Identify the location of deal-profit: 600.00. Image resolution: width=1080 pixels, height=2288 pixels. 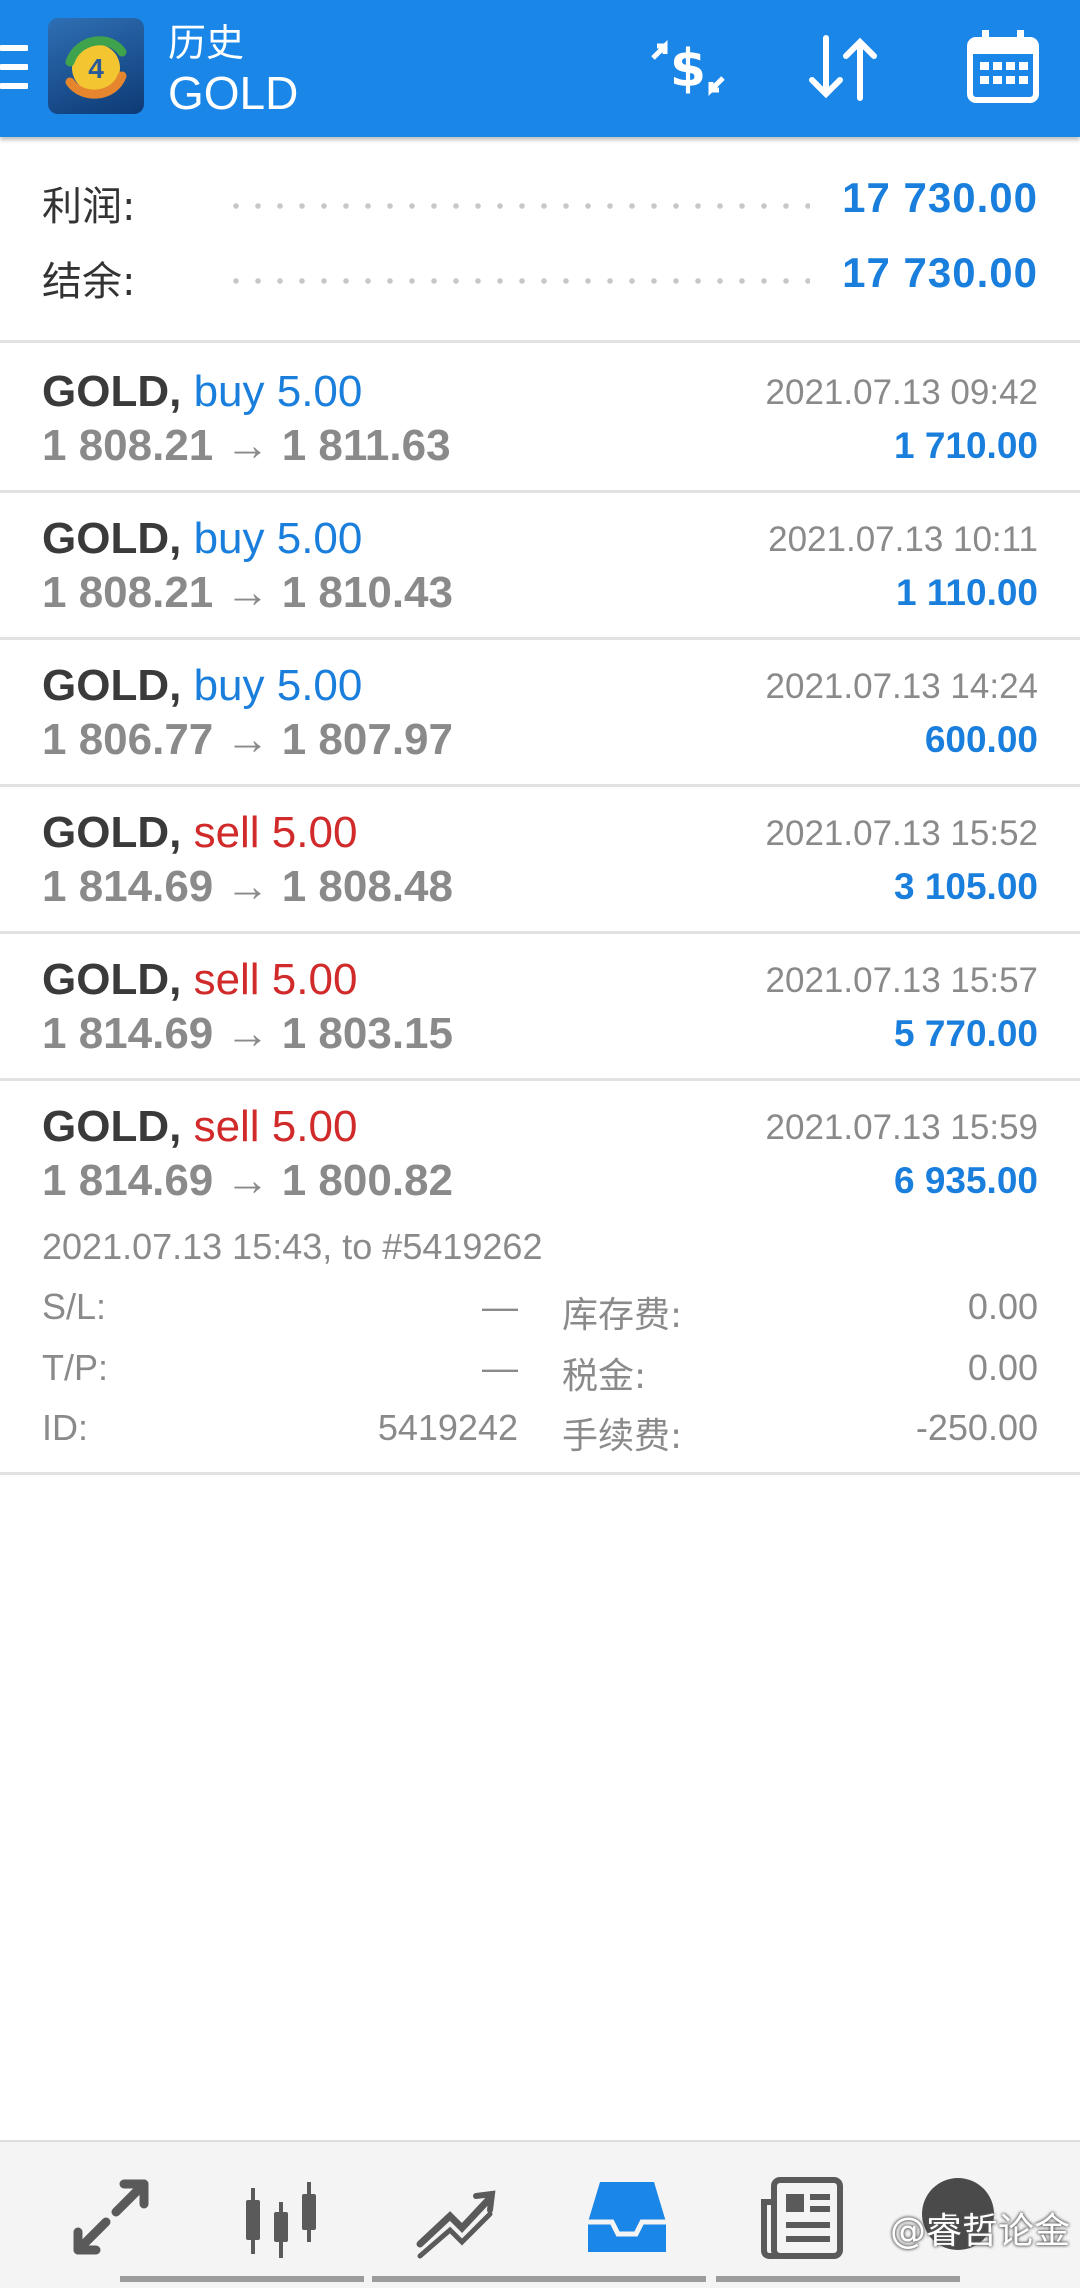
(981, 739).